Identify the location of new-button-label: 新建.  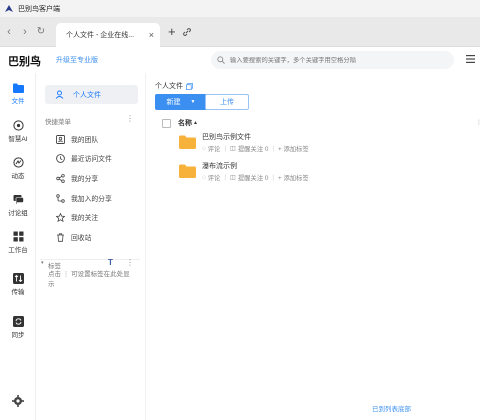
(173, 102).